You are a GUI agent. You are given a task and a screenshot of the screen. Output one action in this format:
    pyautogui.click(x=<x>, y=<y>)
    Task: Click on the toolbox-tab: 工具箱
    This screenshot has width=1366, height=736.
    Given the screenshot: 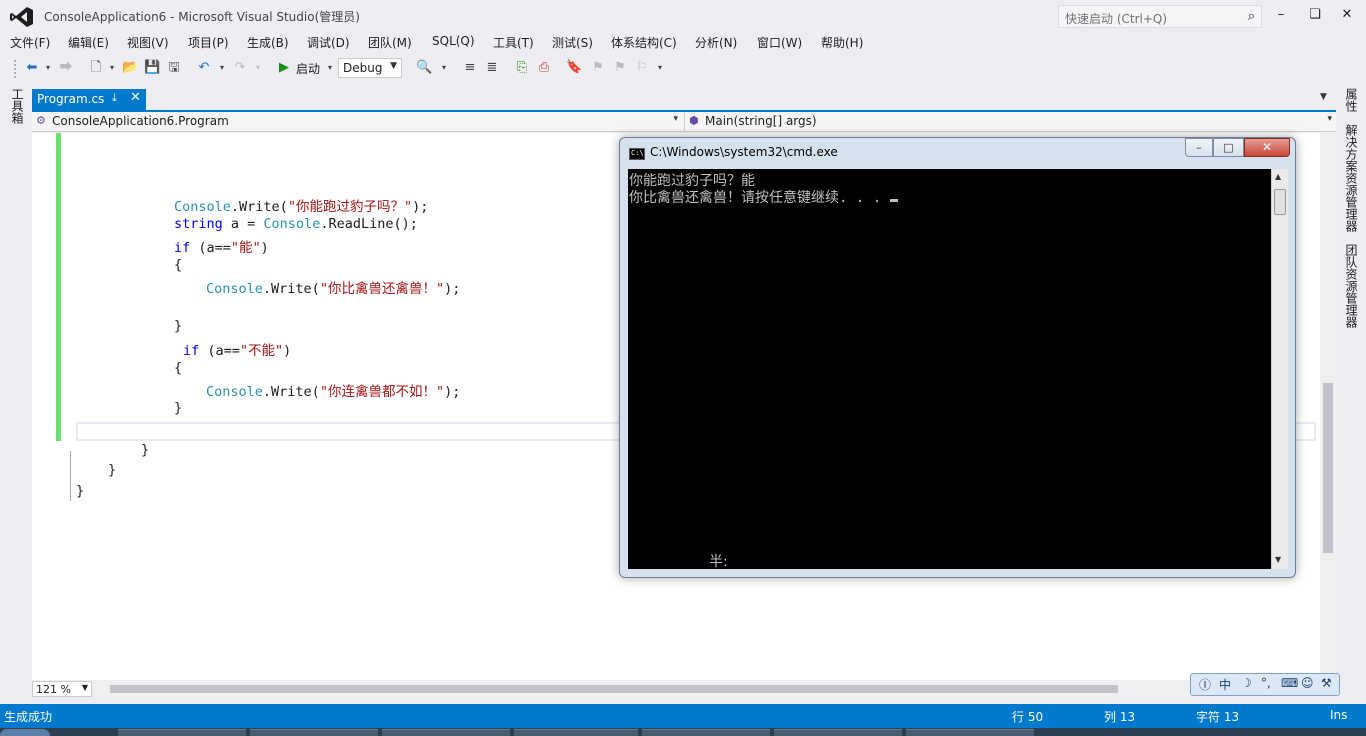 What is the action you would take?
    pyautogui.click(x=17, y=106)
    